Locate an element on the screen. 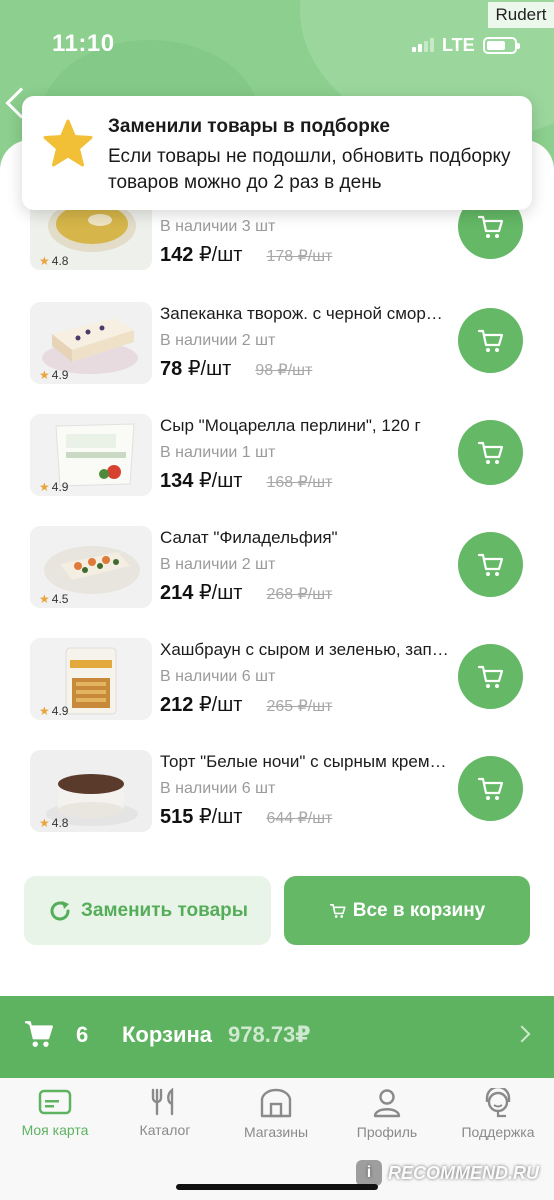  price-value: 214 is located at coordinates (177, 593).